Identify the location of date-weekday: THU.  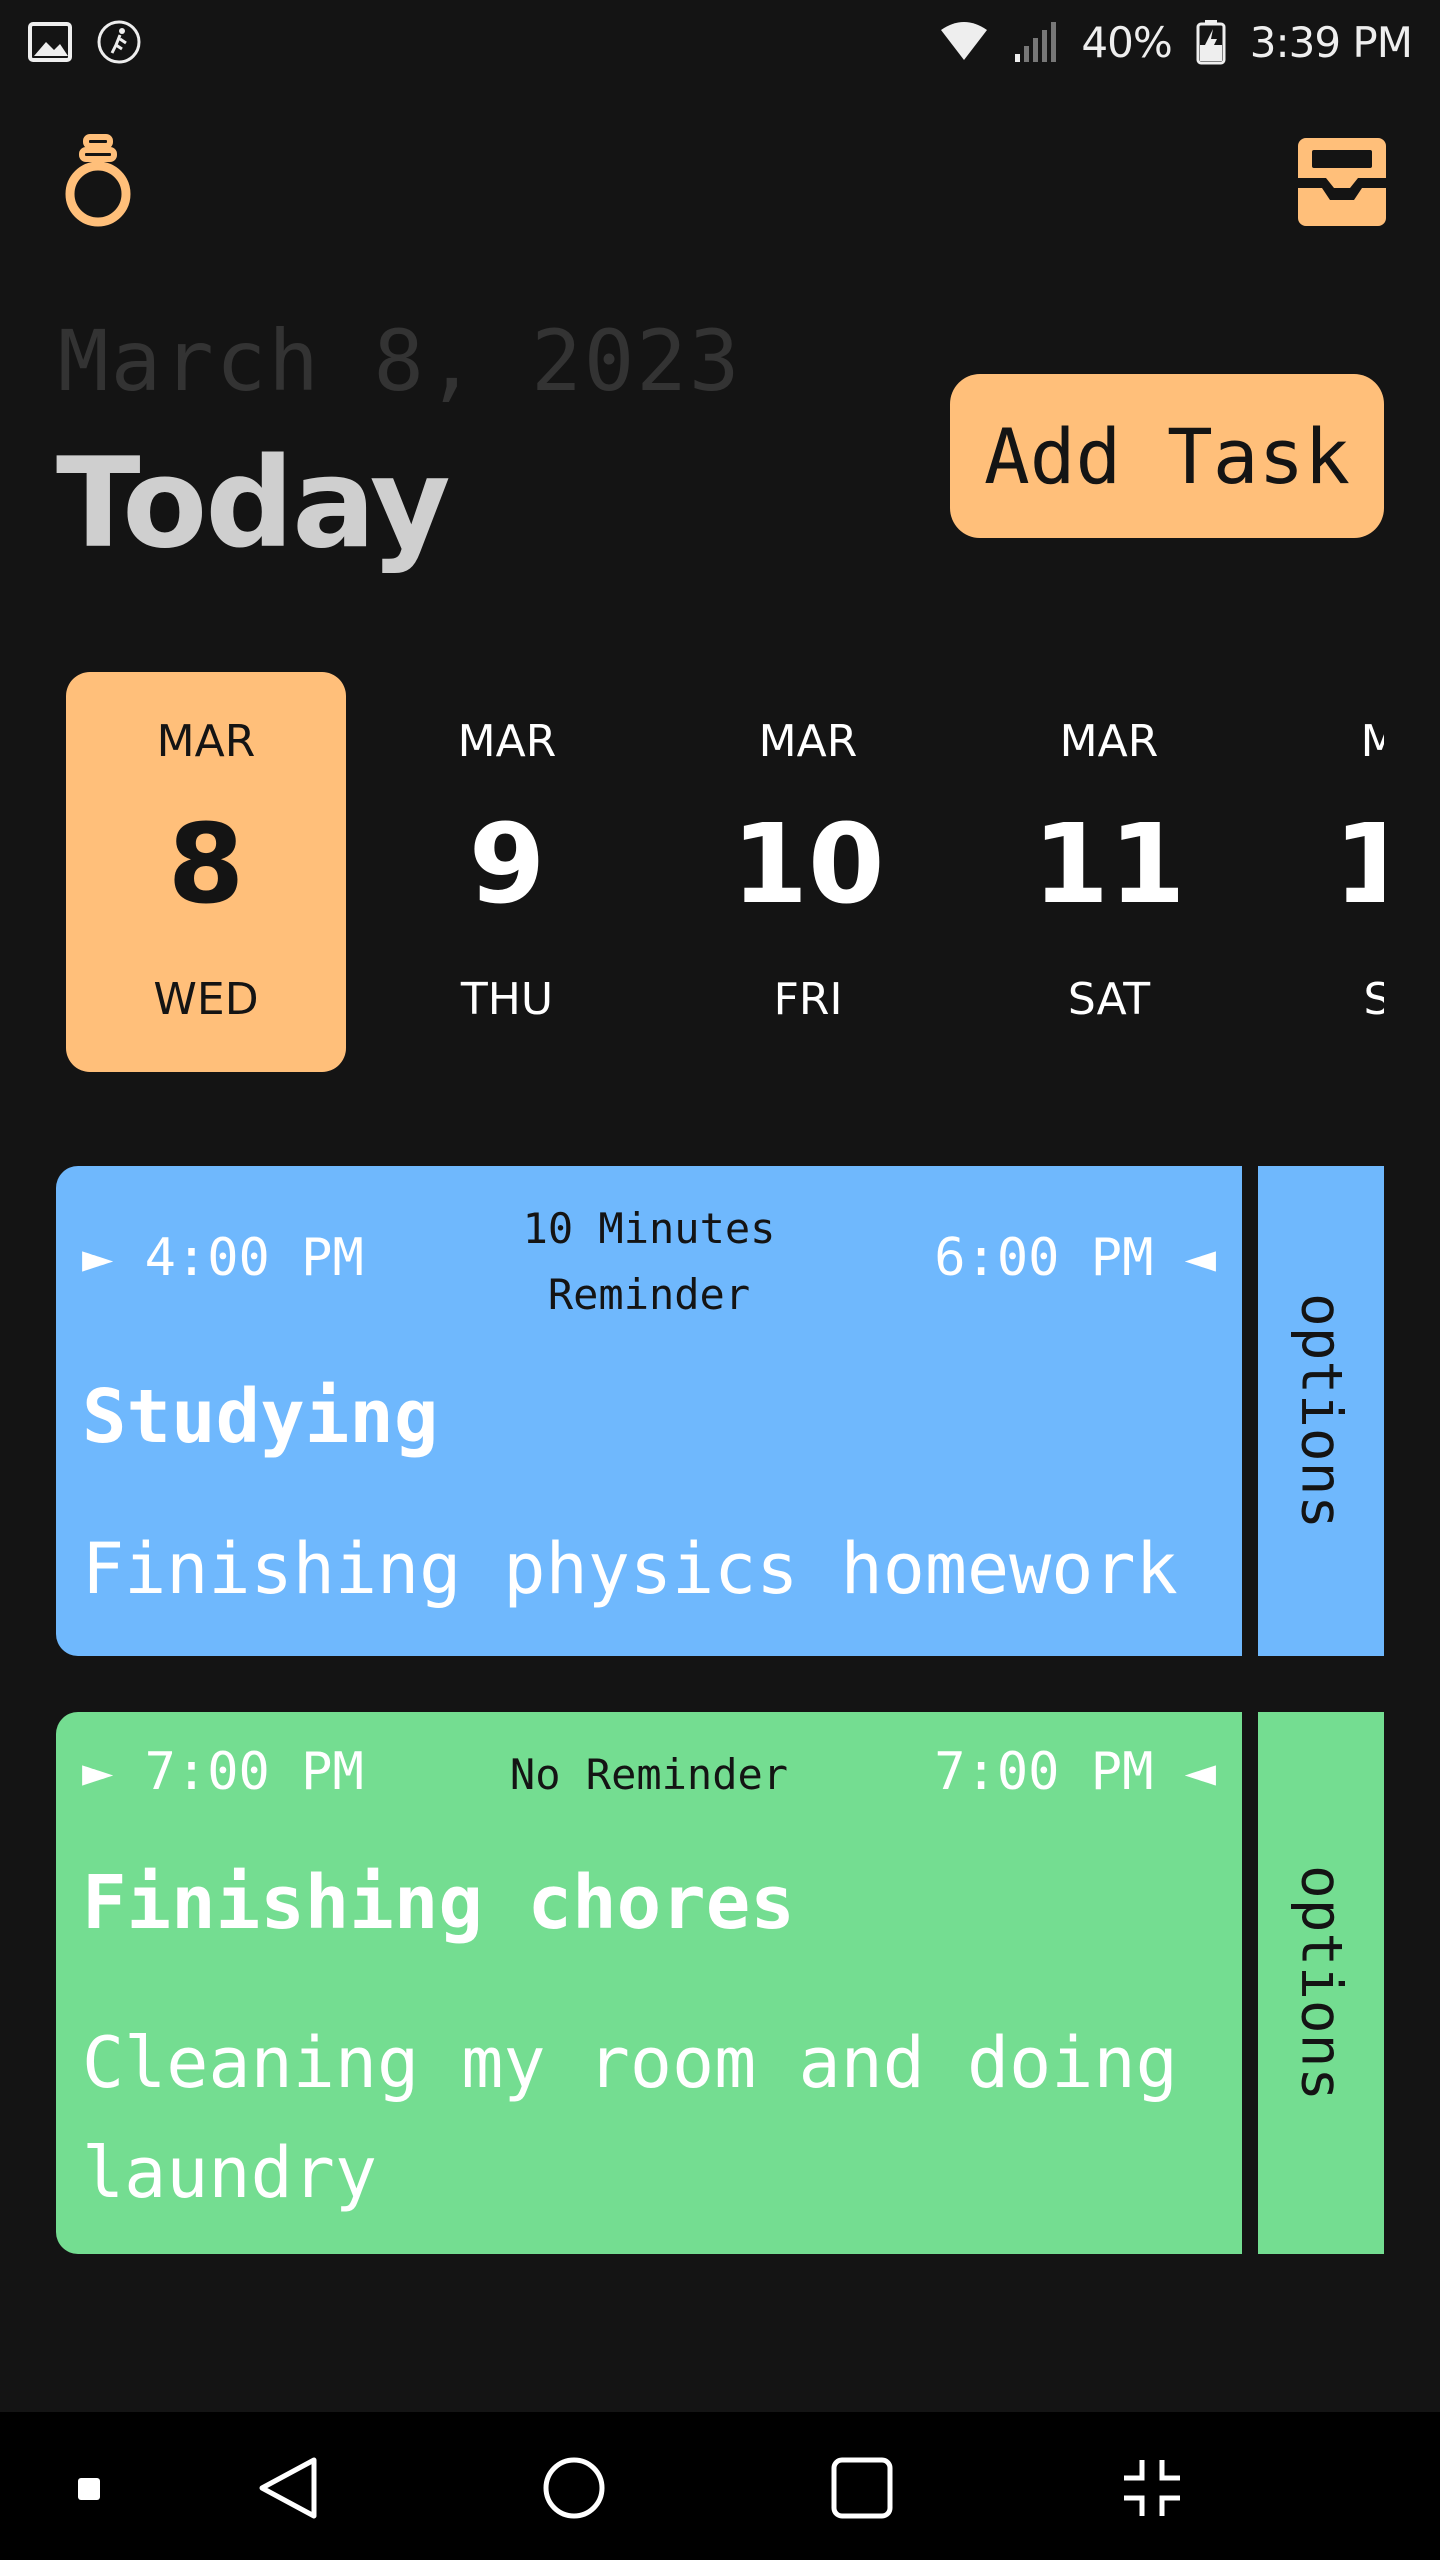
(507, 999).